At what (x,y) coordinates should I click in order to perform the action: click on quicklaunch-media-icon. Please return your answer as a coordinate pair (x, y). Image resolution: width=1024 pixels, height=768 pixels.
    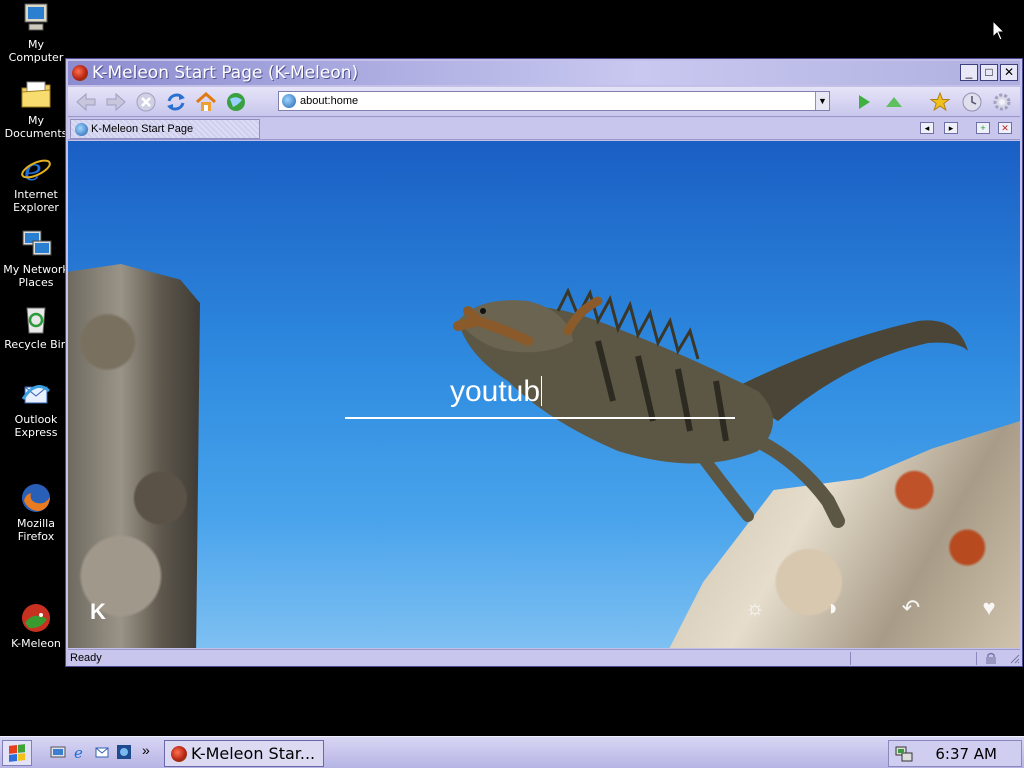
    Looking at the image, I should click on (124, 752).